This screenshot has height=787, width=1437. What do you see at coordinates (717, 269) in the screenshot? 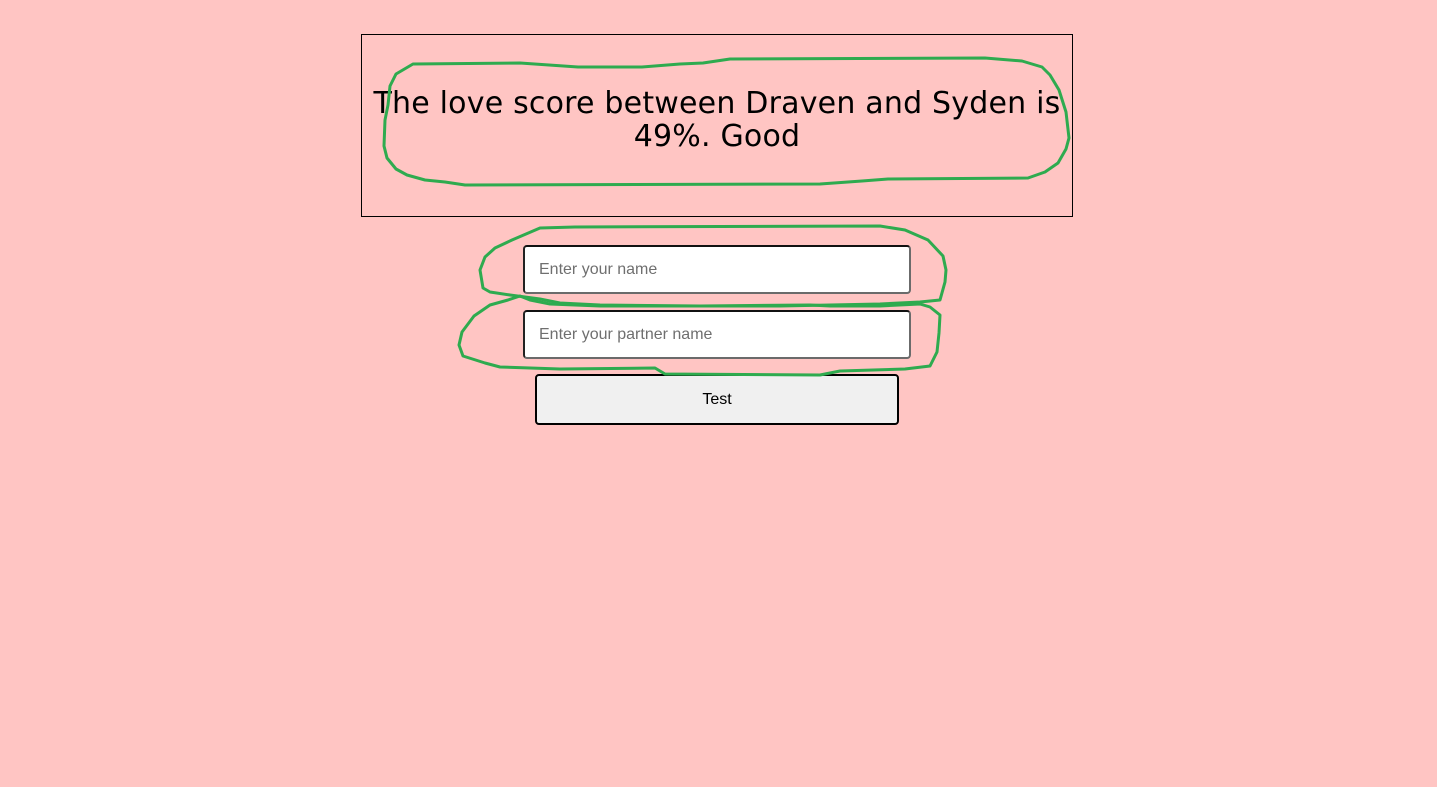
I see `your-name-input` at bounding box center [717, 269].